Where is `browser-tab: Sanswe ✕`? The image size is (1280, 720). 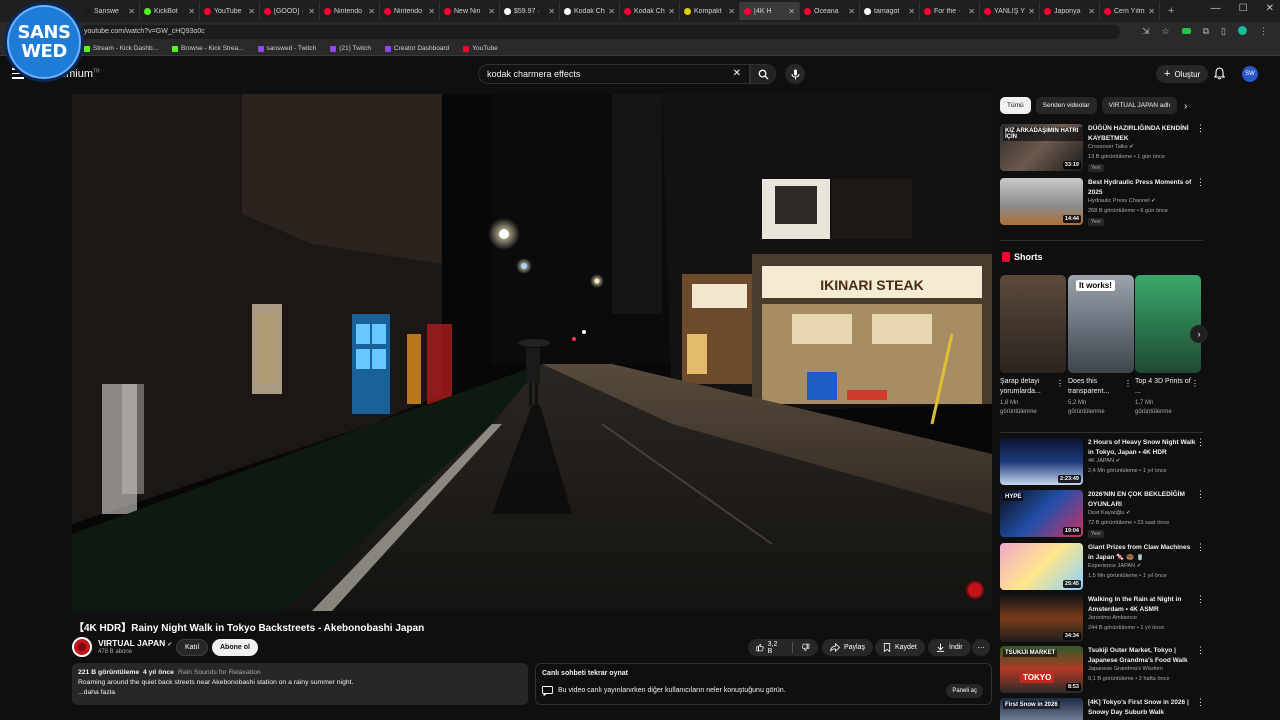
browser-tab: Sanswe ✕ is located at coordinates (110, 11).